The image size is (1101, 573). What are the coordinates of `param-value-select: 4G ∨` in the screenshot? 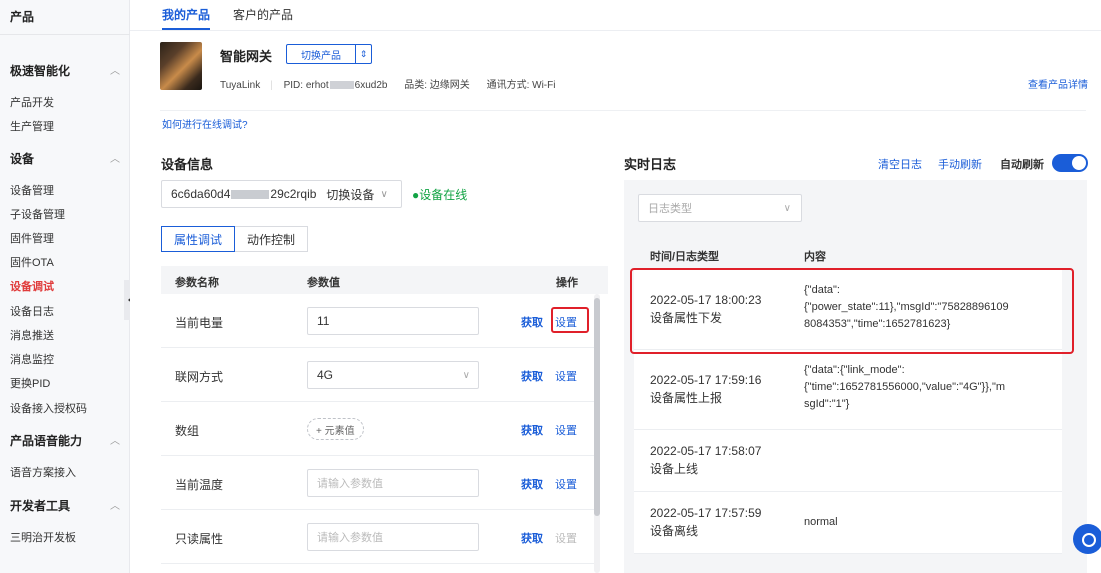 It's located at (393, 375).